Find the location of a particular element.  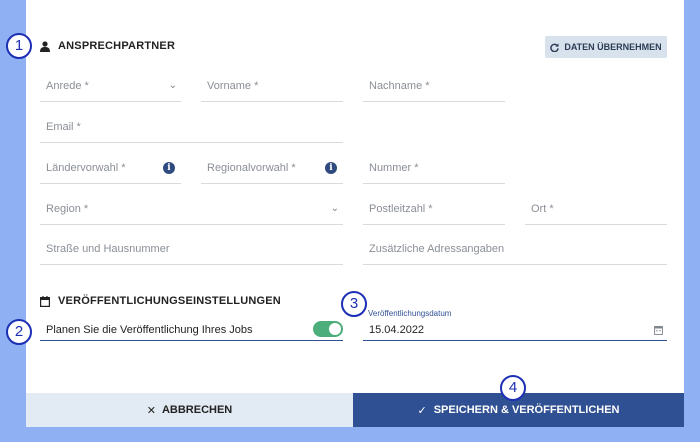

cancel-label: ABBRECHEN is located at coordinates (197, 410).